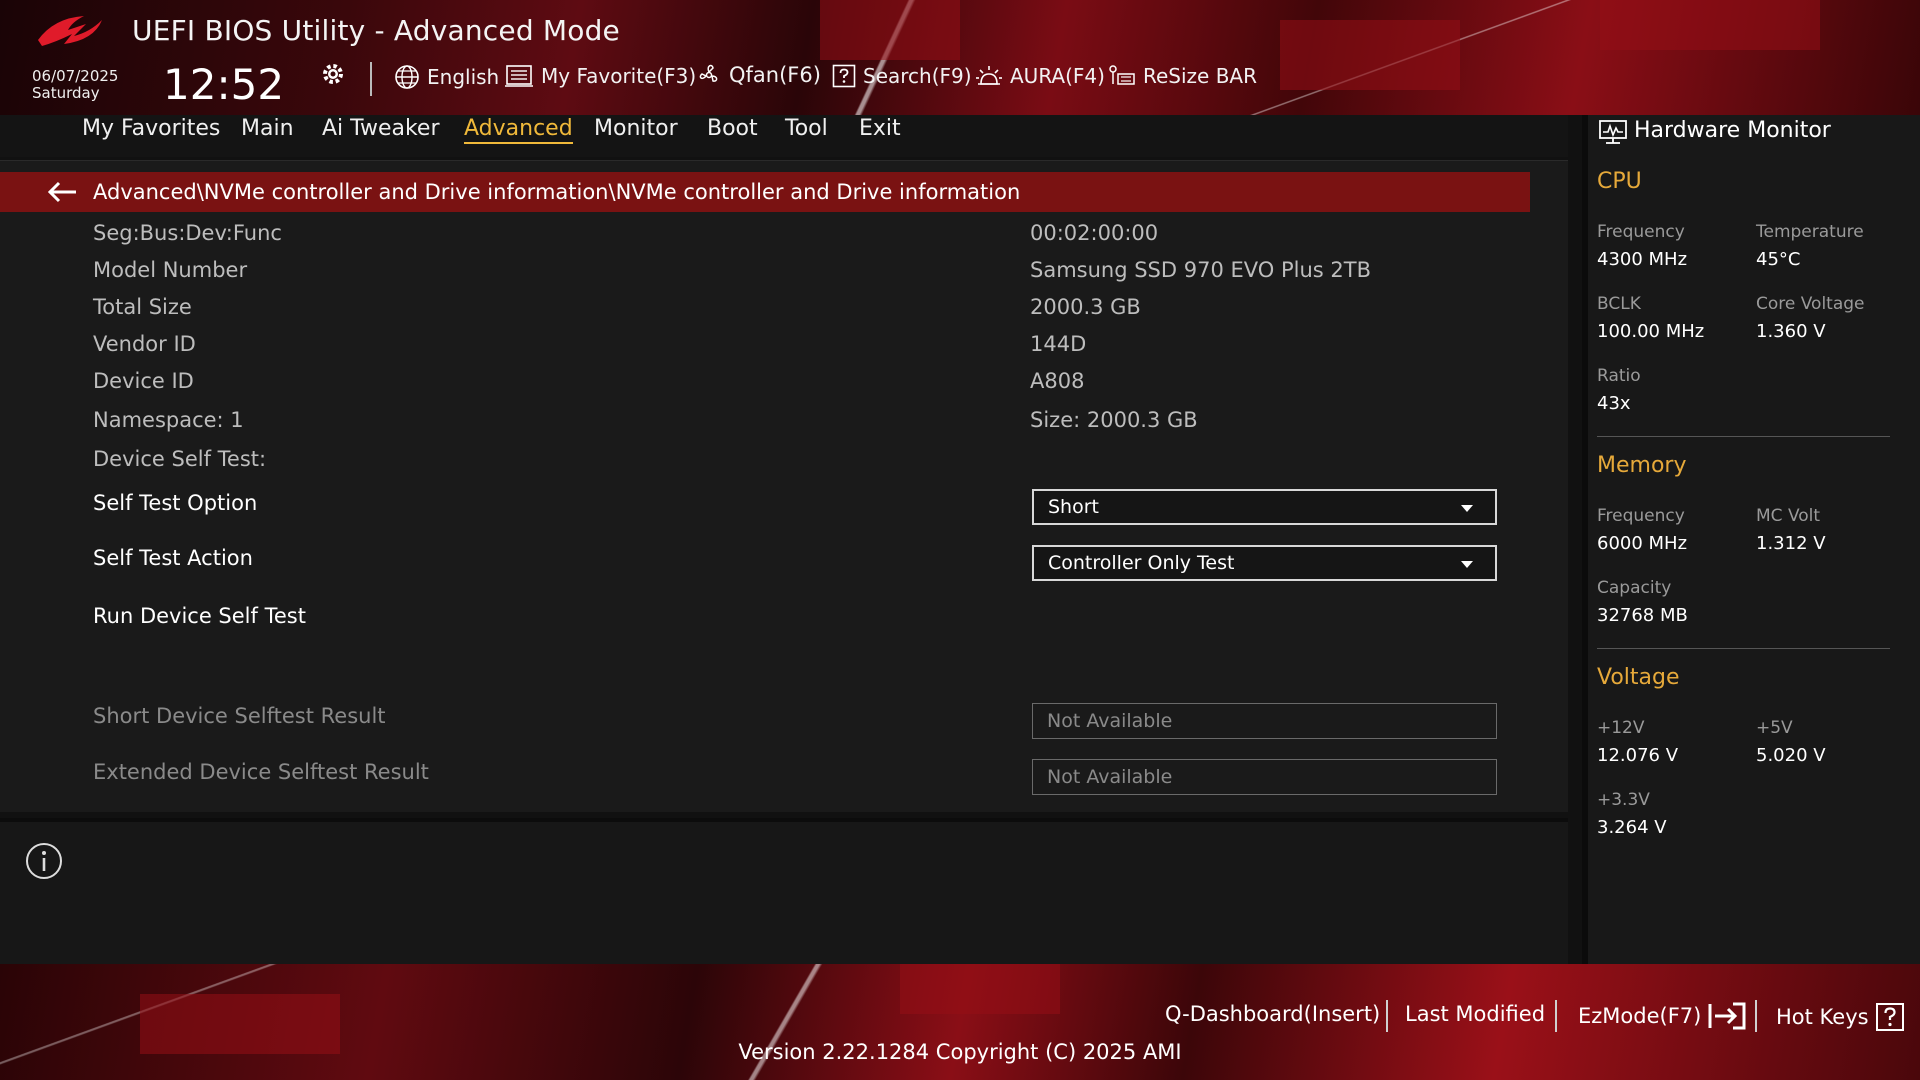  I want to click on settings-button, so click(333, 74).